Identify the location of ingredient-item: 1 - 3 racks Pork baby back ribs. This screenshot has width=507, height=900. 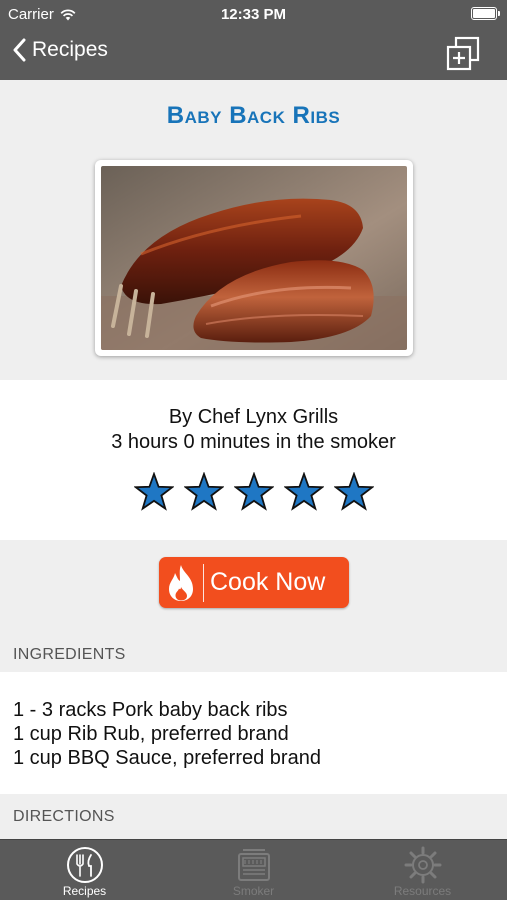
(150, 710).